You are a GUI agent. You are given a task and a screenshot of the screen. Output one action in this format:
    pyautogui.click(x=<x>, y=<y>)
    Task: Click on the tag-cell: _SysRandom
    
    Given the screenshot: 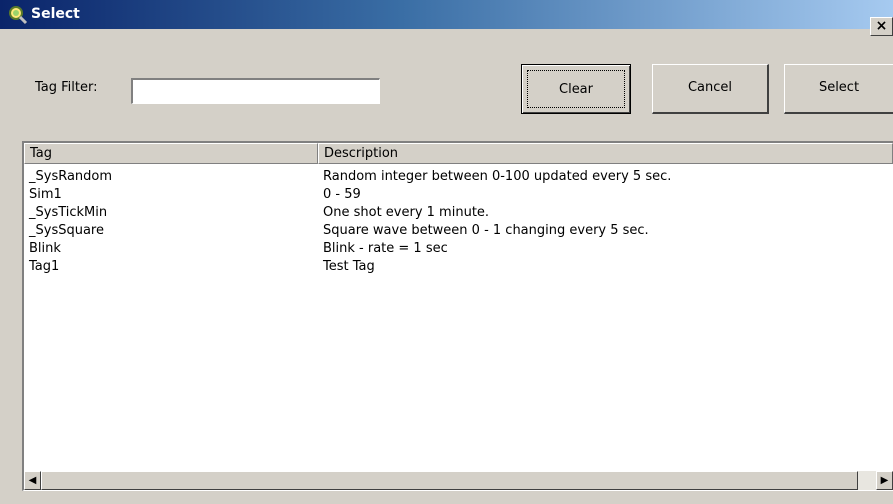 What is the action you would take?
    pyautogui.click(x=71, y=176)
    